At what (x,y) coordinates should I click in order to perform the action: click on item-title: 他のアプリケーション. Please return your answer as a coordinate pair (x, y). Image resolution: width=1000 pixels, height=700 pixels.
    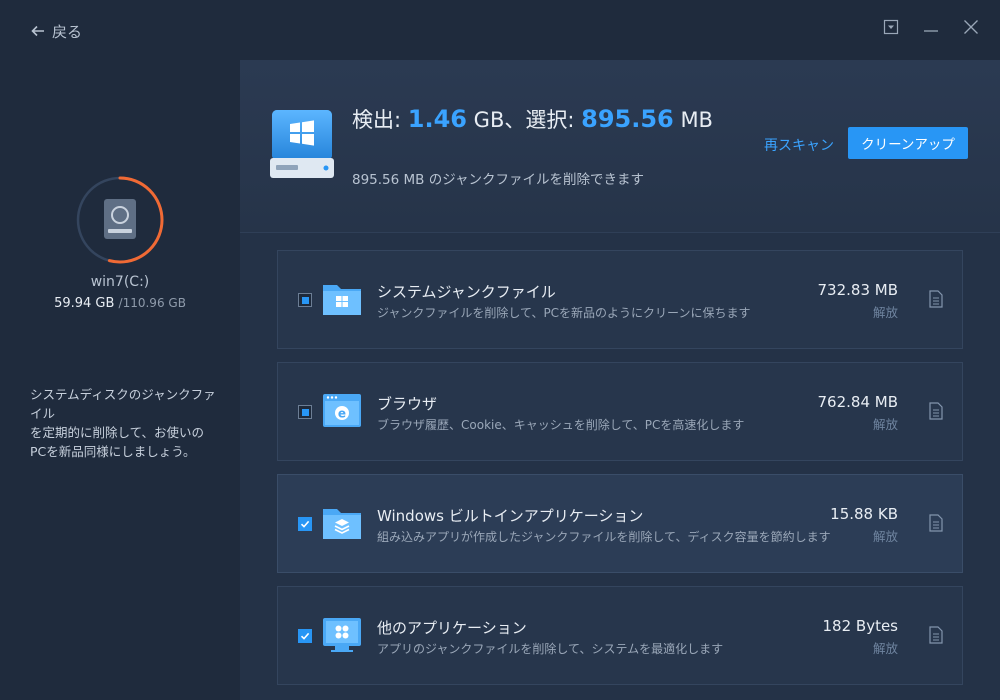
    Looking at the image, I should click on (452, 628).